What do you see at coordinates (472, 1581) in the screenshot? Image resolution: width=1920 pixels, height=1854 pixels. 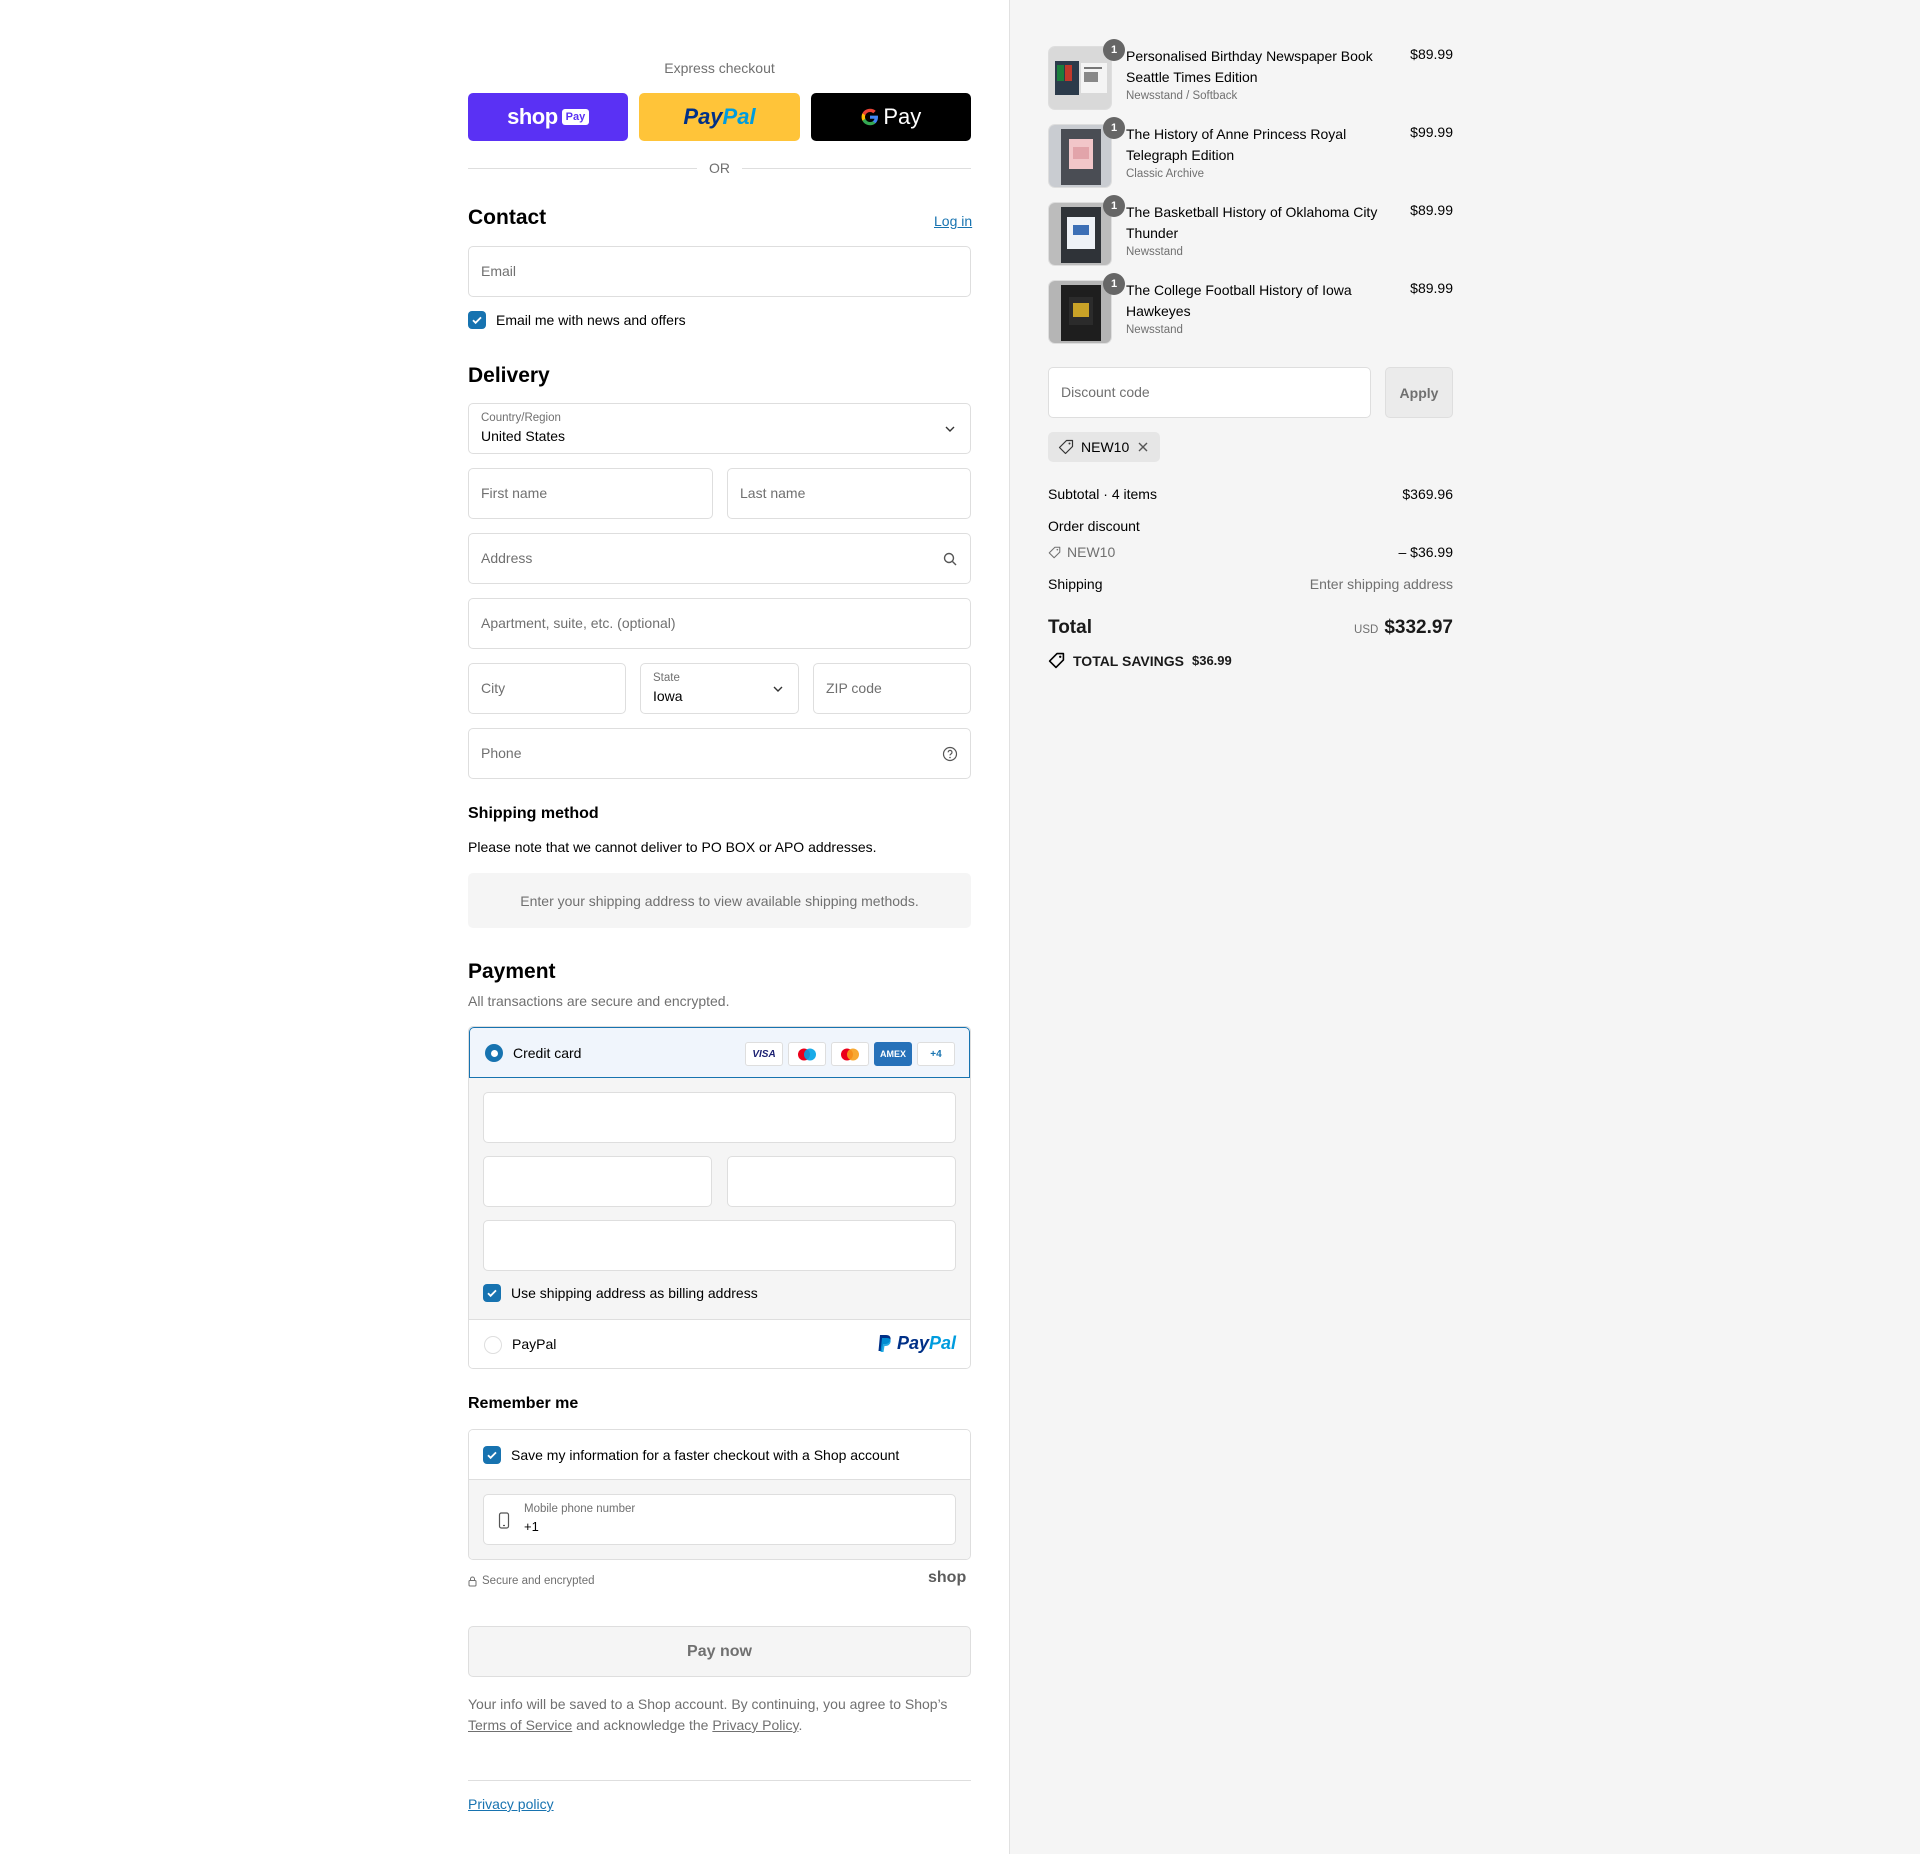 I see `lock-icon` at bounding box center [472, 1581].